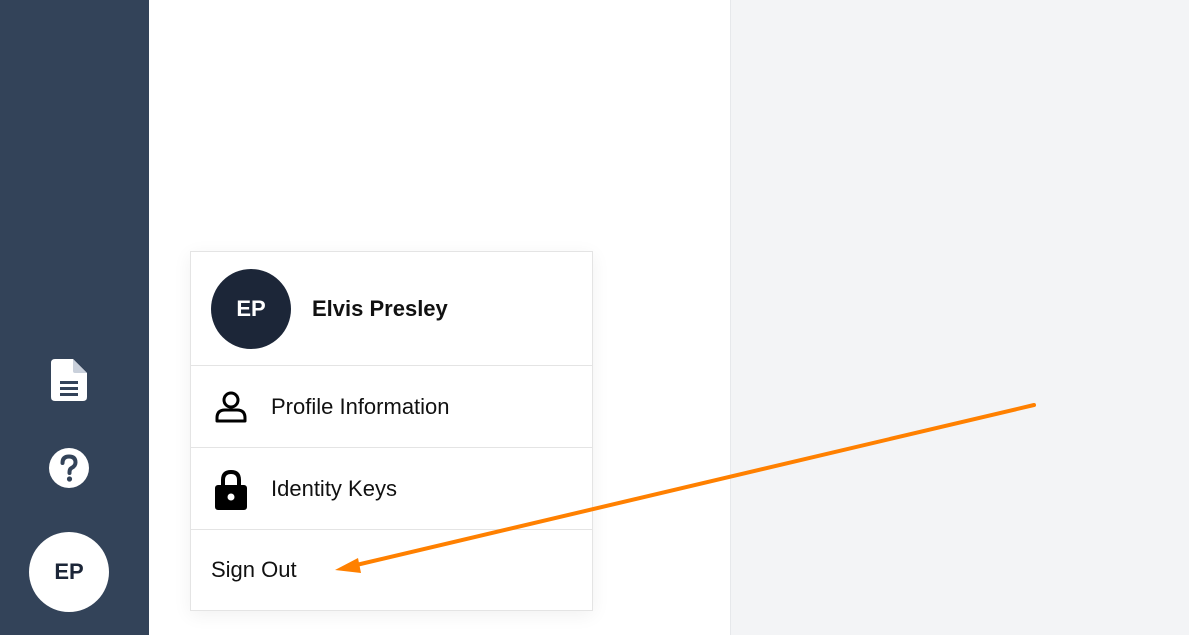 This screenshot has width=1189, height=635. I want to click on document-icon-graphic, so click(69, 380).